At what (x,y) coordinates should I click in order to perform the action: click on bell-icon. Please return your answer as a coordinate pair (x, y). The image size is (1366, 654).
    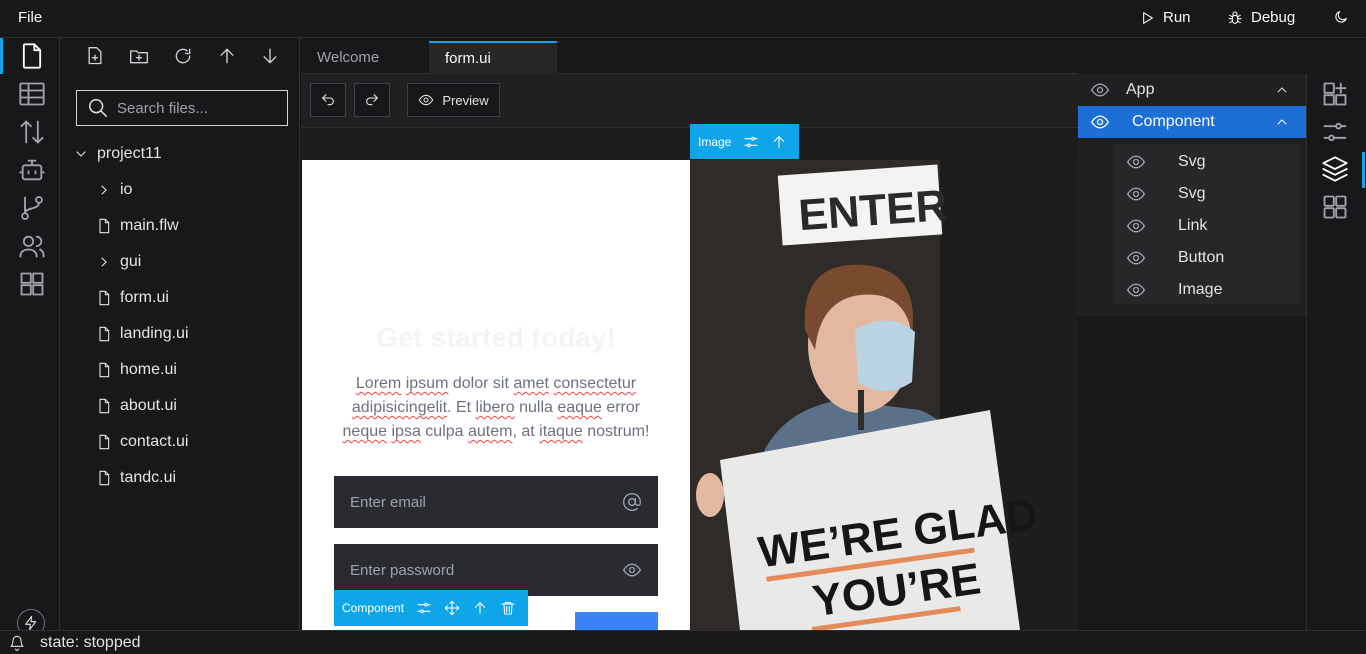
    Looking at the image, I should click on (17, 643).